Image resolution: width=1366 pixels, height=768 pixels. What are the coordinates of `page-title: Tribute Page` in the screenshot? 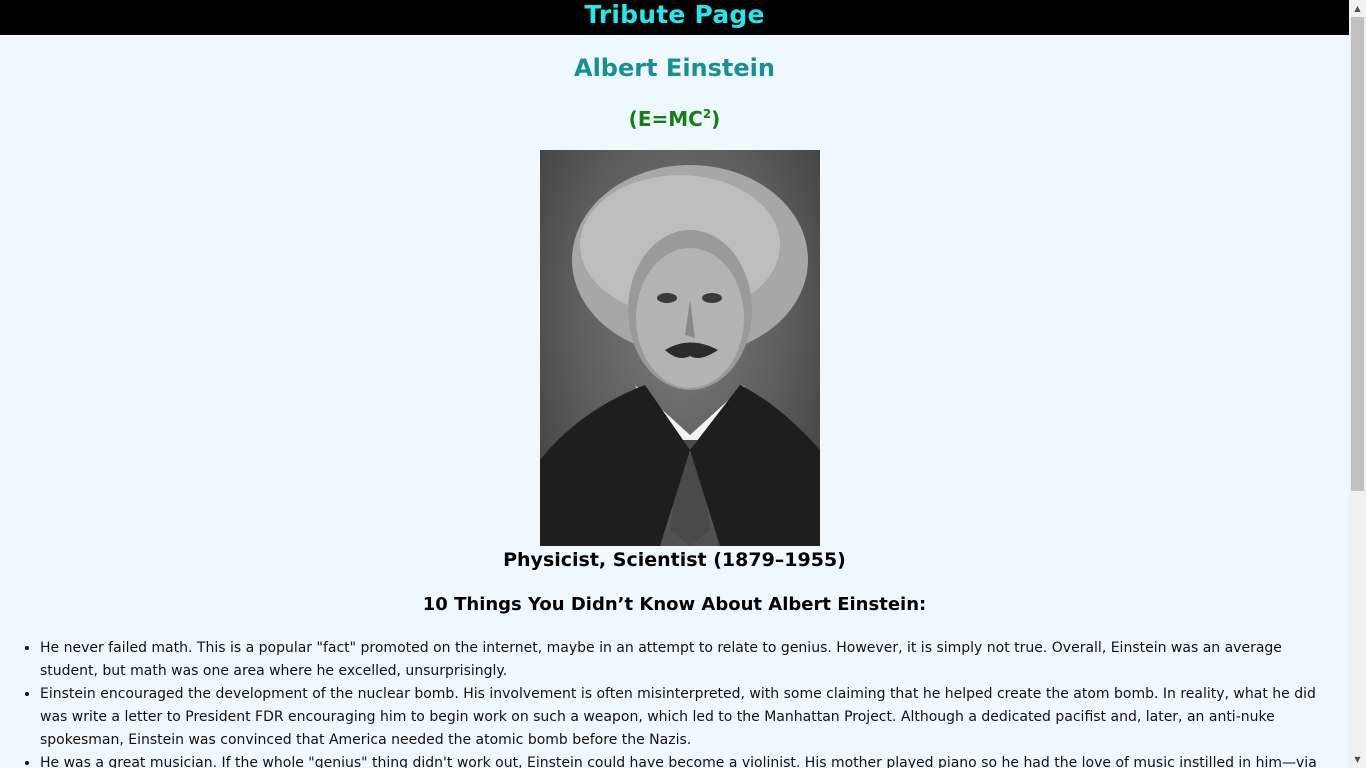 It's located at (674, 14).